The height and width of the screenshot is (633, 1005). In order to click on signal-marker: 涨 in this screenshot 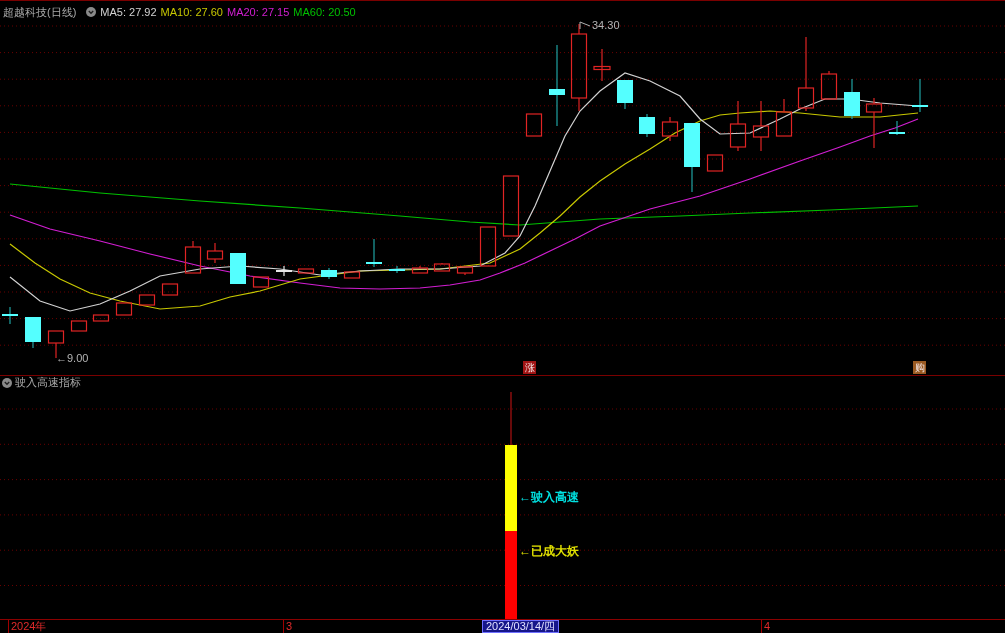, I will do `click(529, 367)`.